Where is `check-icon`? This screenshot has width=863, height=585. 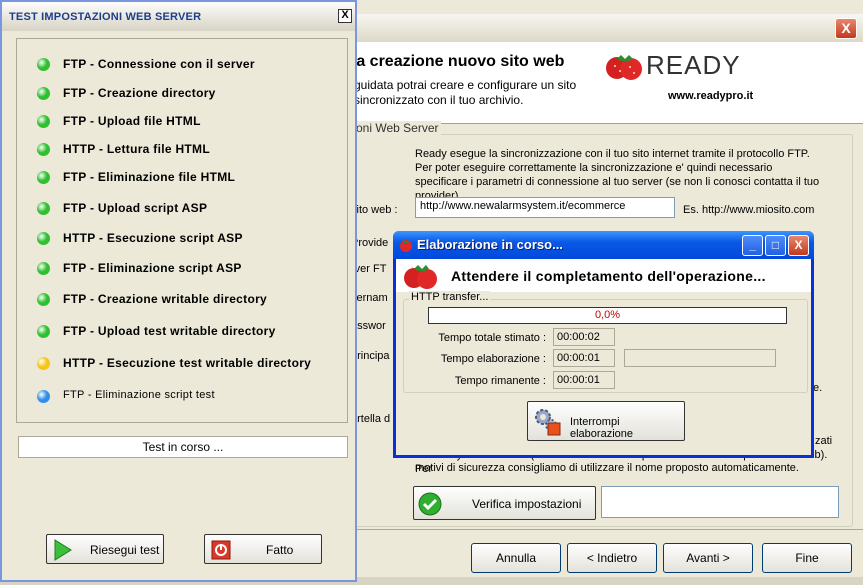 check-icon is located at coordinates (430, 504).